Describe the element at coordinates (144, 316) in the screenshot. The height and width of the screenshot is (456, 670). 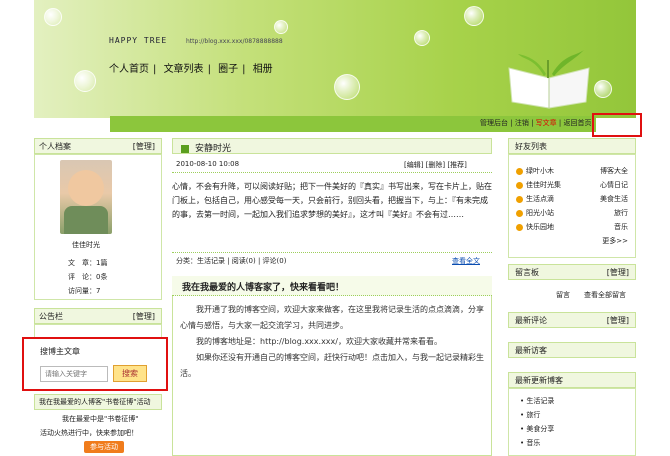
I see `notice-manage-link: [管理]` at that location.